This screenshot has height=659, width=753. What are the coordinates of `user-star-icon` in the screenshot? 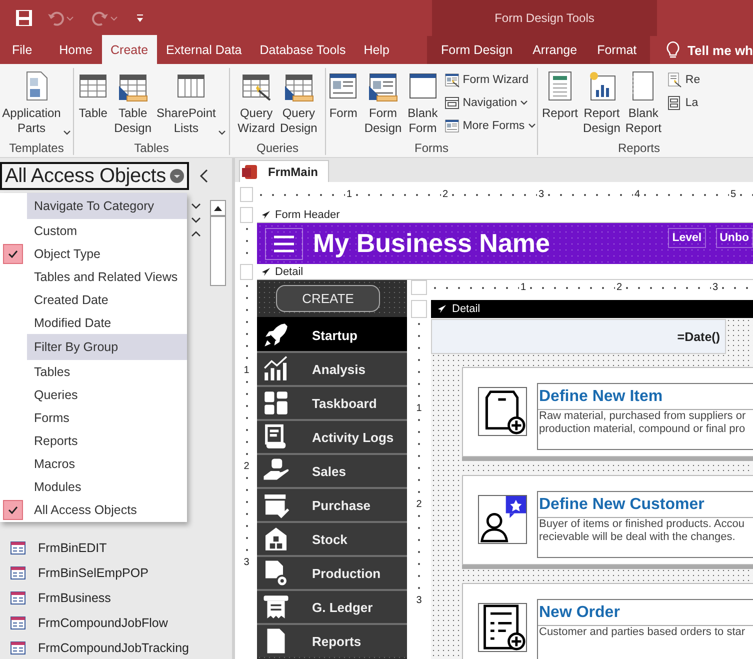 It's located at (502, 519).